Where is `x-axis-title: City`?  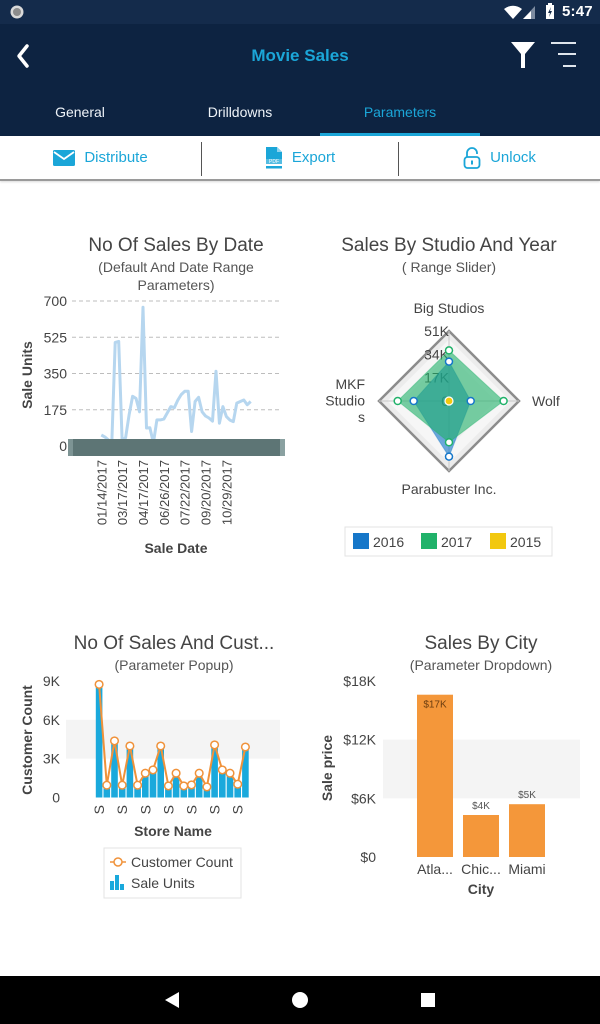
x-axis-title: City is located at coordinates (481, 889).